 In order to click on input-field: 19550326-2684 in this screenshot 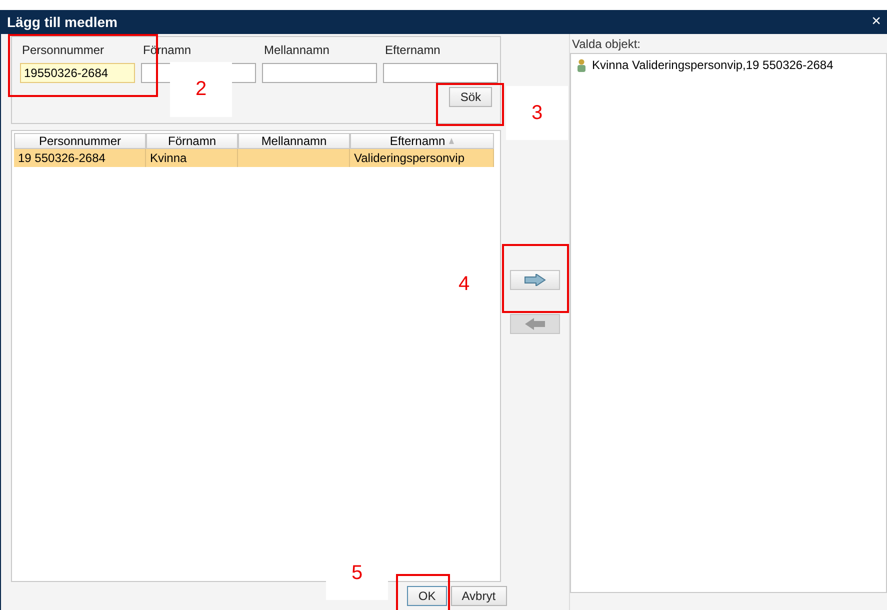, I will do `click(77, 73)`.